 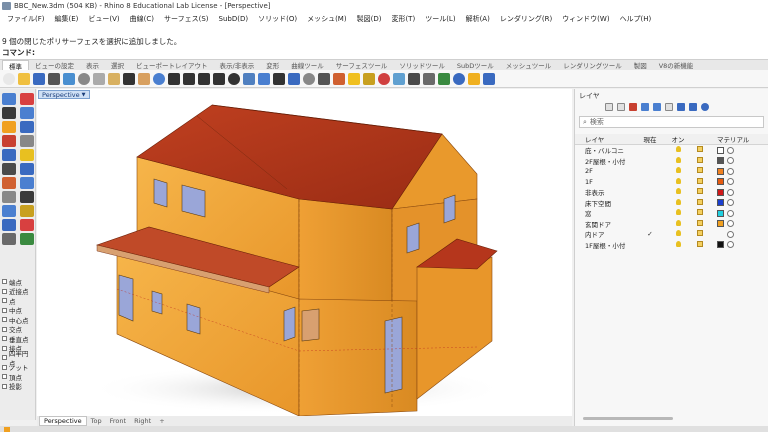 What do you see at coordinates (92, 65) in the screenshot?
I see `tab-display: 表示` at bounding box center [92, 65].